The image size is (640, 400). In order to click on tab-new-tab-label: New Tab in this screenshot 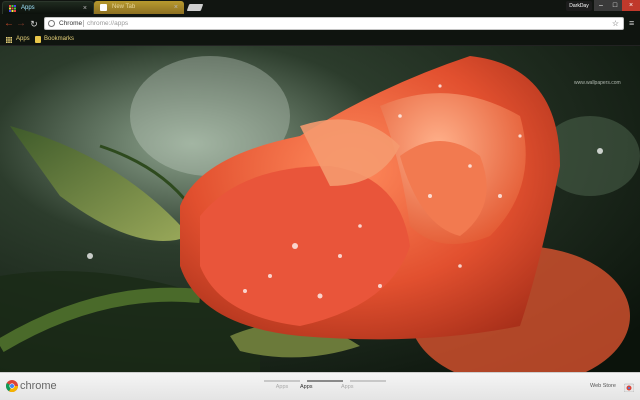, I will do `click(124, 7)`.